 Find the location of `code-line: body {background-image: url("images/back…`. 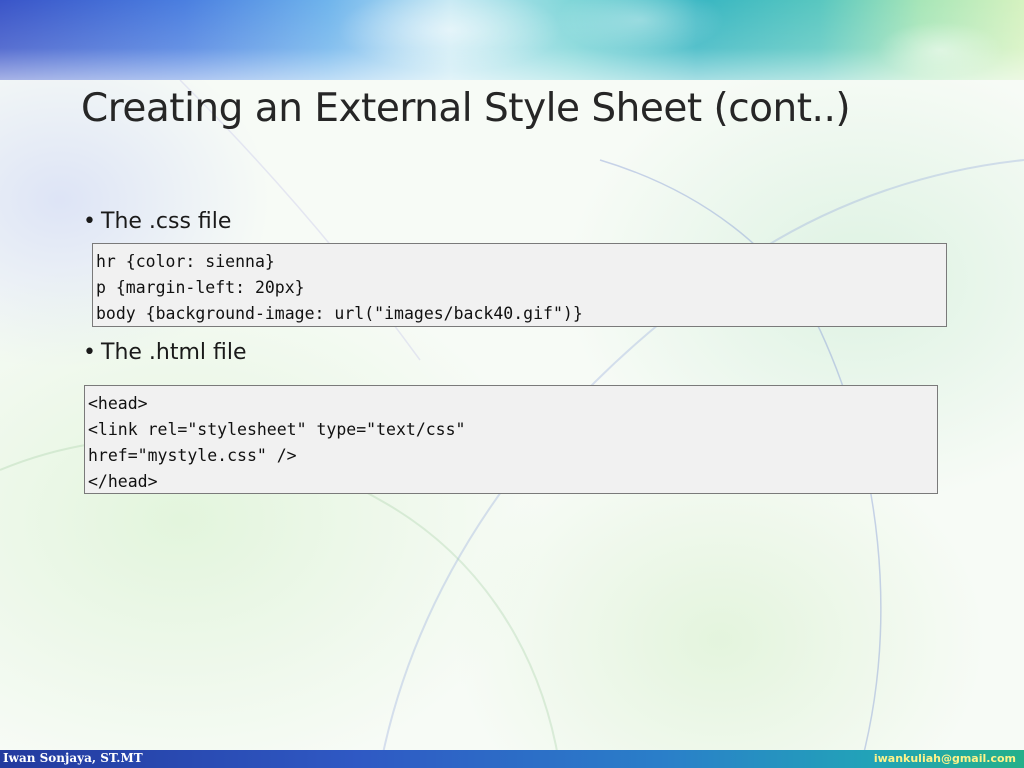

code-line: body {background-image: url("images/back… is located at coordinates (339, 313).